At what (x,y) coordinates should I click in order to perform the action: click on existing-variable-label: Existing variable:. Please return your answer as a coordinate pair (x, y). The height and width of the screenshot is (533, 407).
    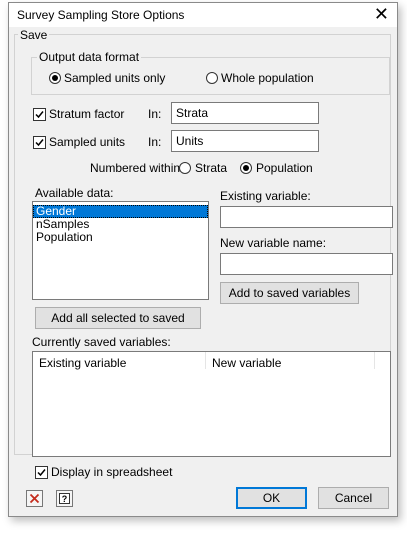
    Looking at the image, I should click on (265, 196).